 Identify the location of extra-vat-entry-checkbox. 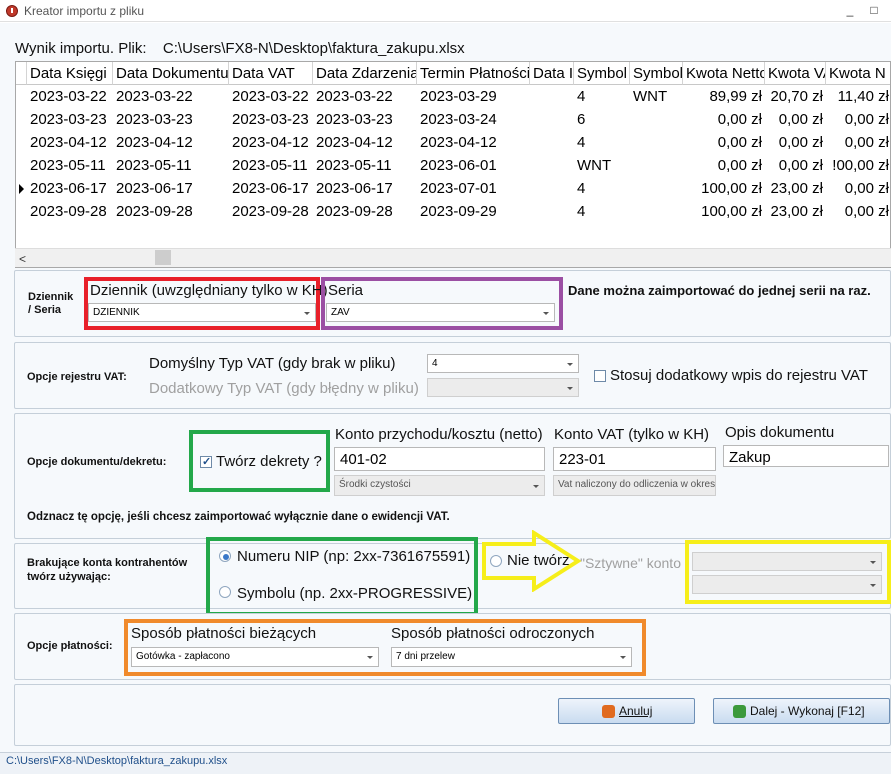
(600, 376).